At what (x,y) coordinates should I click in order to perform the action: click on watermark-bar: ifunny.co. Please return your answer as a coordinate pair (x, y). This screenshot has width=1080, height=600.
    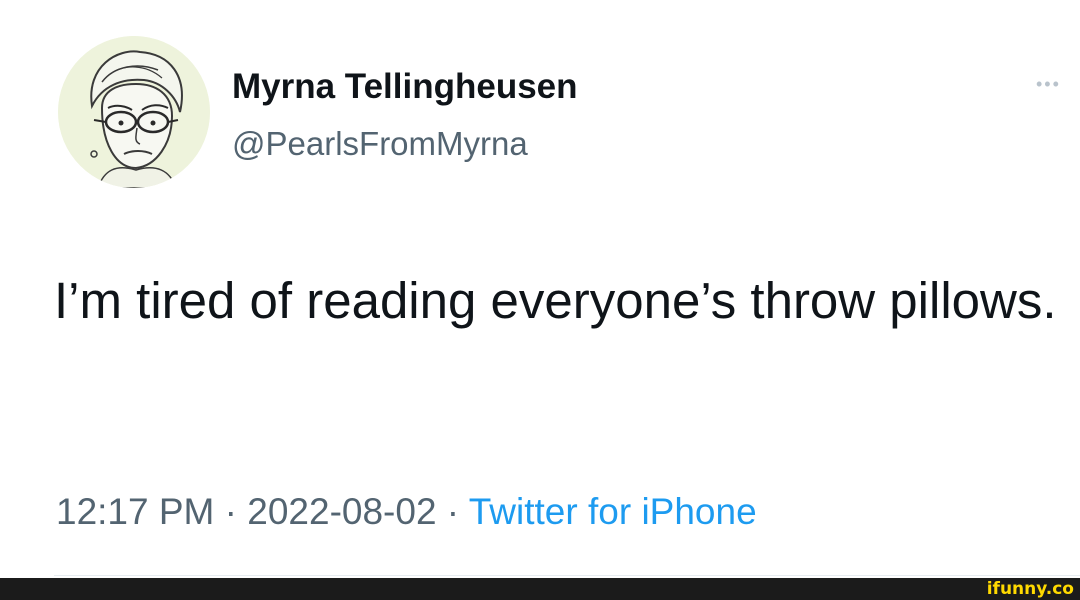
    Looking at the image, I should click on (540, 589).